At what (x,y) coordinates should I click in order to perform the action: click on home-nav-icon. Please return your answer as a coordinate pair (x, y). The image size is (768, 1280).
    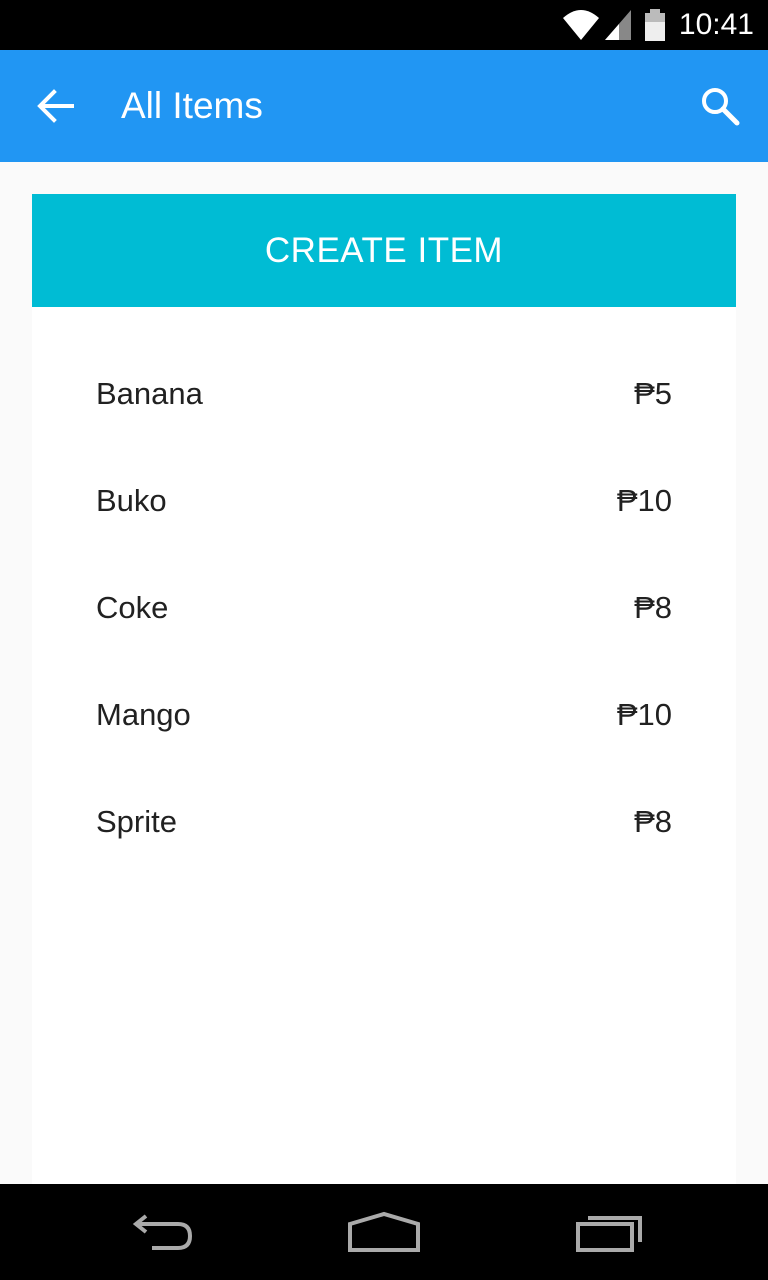
    Looking at the image, I should click on (384, 1232).